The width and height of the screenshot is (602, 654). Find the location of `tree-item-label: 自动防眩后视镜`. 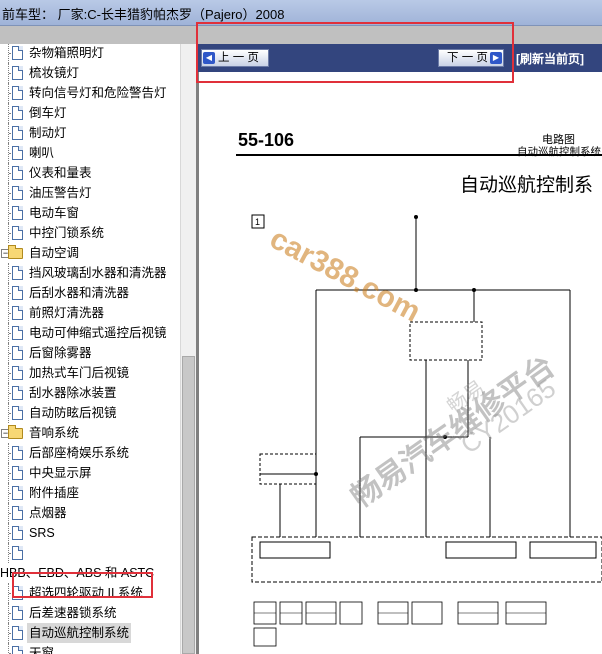

tree-item-label: 自动防眩后视镜 is located at coordinates (73, 413).